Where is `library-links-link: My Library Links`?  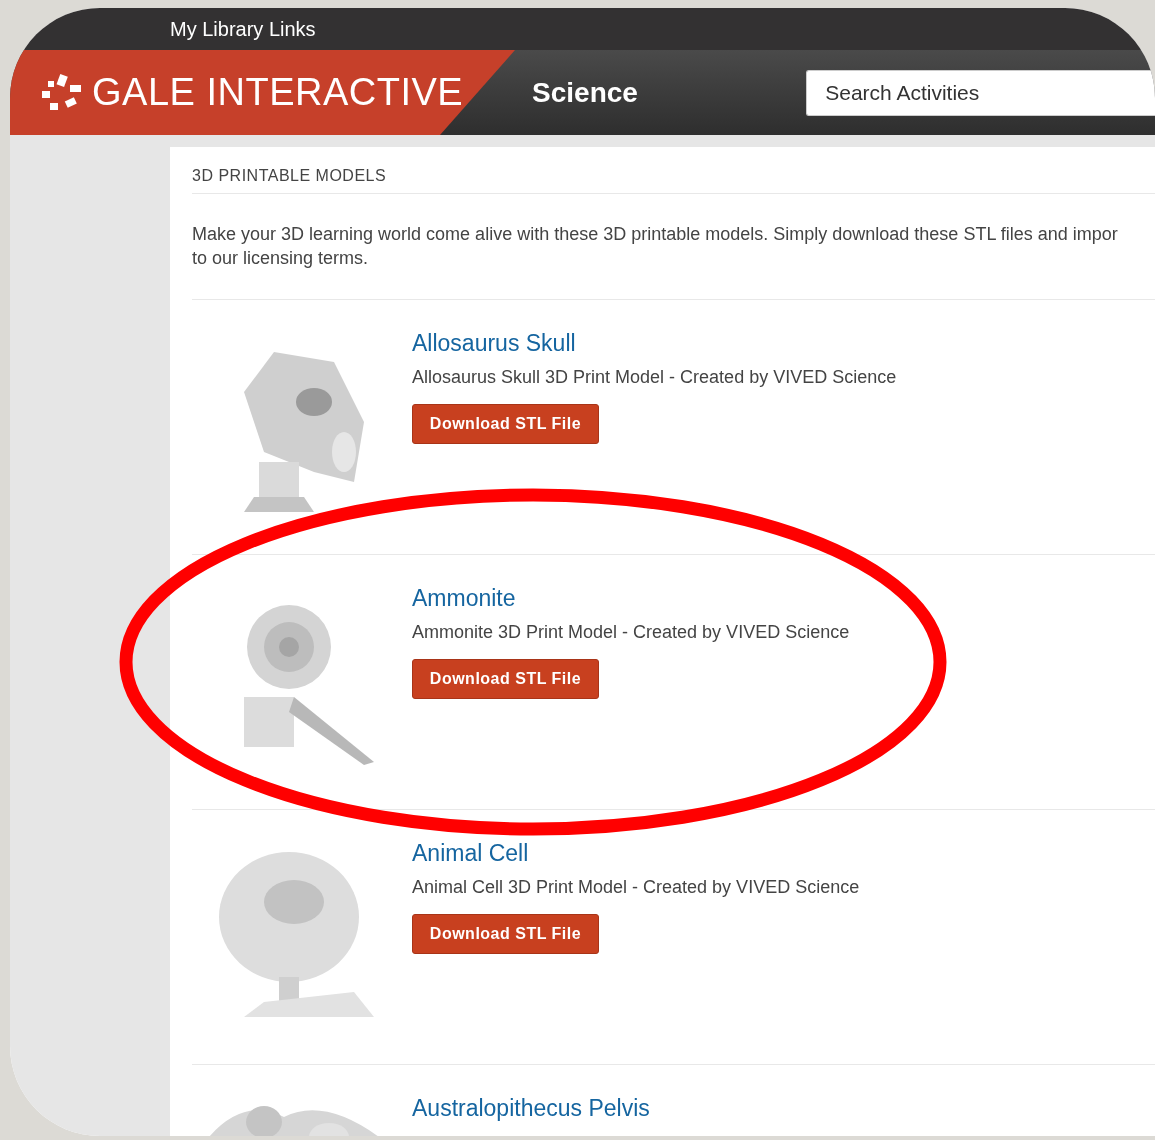 library-links-link: My Library Links is located at coordinates (243, 29).